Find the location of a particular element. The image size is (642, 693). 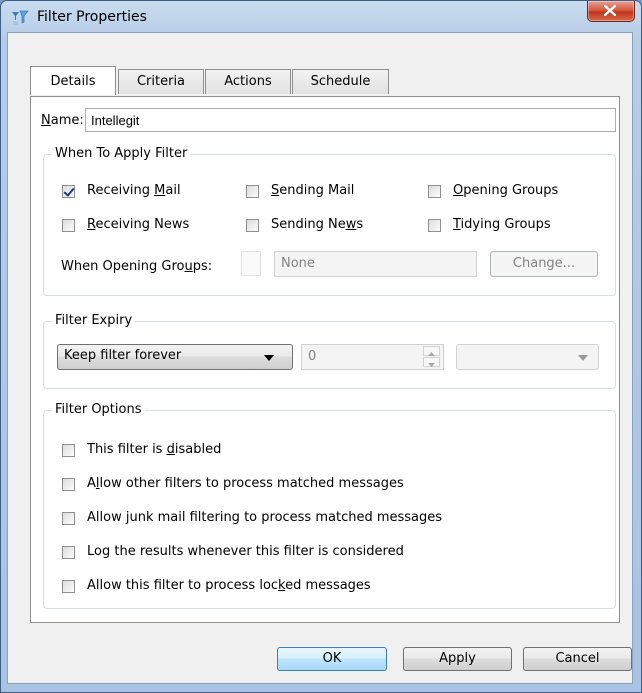

filter-disabled-checkbox is located at coordinates (68, 450).